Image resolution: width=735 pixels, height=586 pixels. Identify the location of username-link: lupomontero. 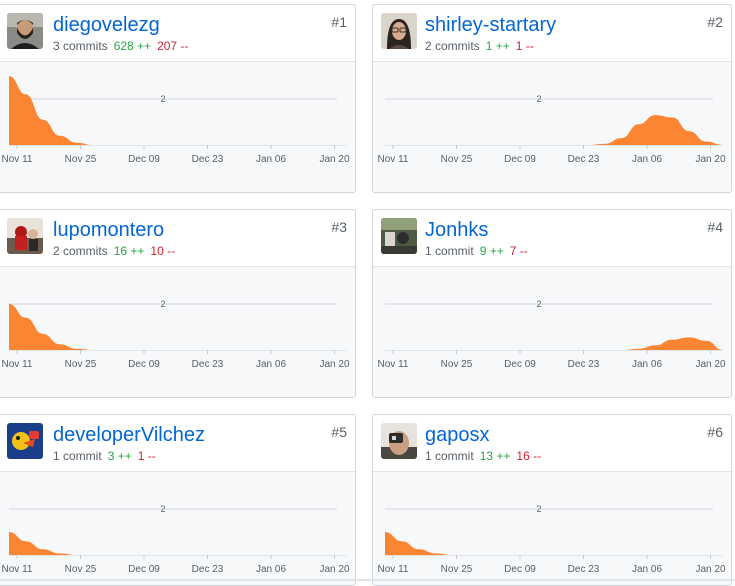
(108, 230).